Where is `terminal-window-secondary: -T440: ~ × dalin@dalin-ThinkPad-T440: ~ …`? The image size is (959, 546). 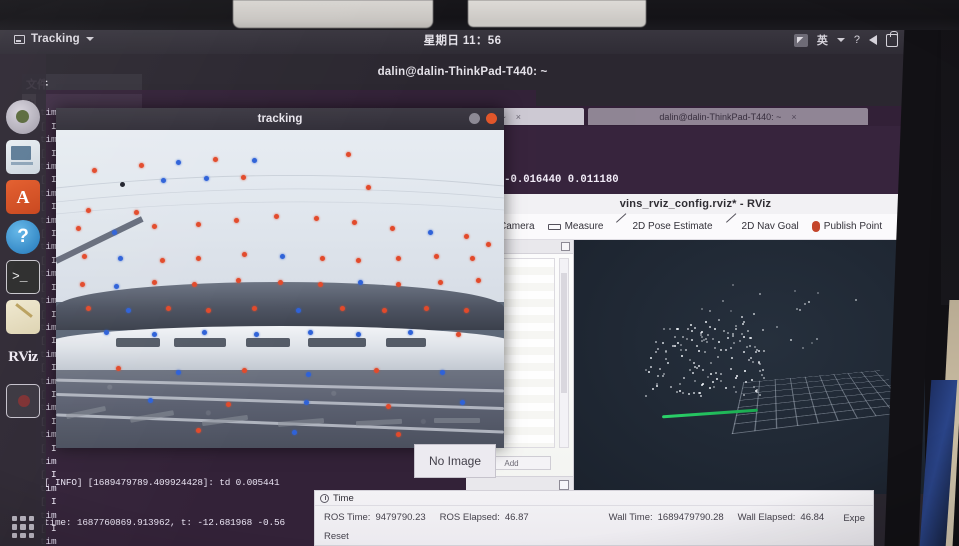 terminal-window-secondary: -T440: ~ × dalin@dalin-ThinkPad-T440: ~ … is located at coordinates (693, 156).